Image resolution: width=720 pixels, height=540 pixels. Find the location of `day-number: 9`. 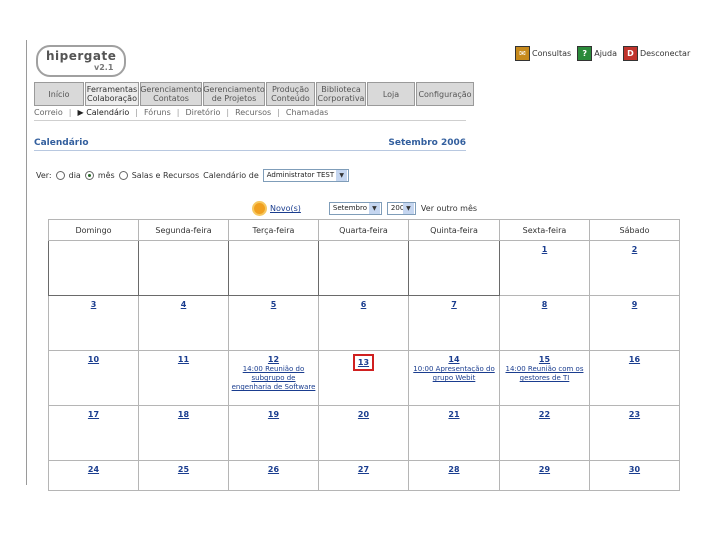

day-number: 9 is located at coordinates (635, 304).